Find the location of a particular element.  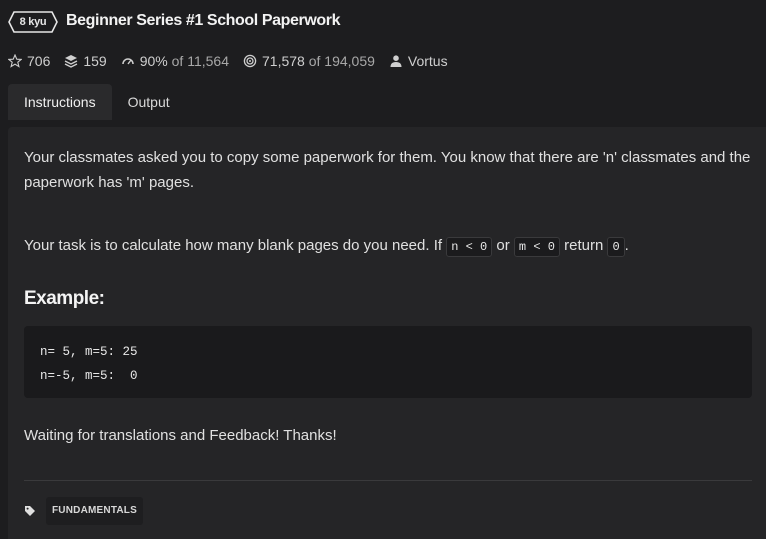

tag-chip: FUNDAMENTALS is located at coordinates (94, 511).